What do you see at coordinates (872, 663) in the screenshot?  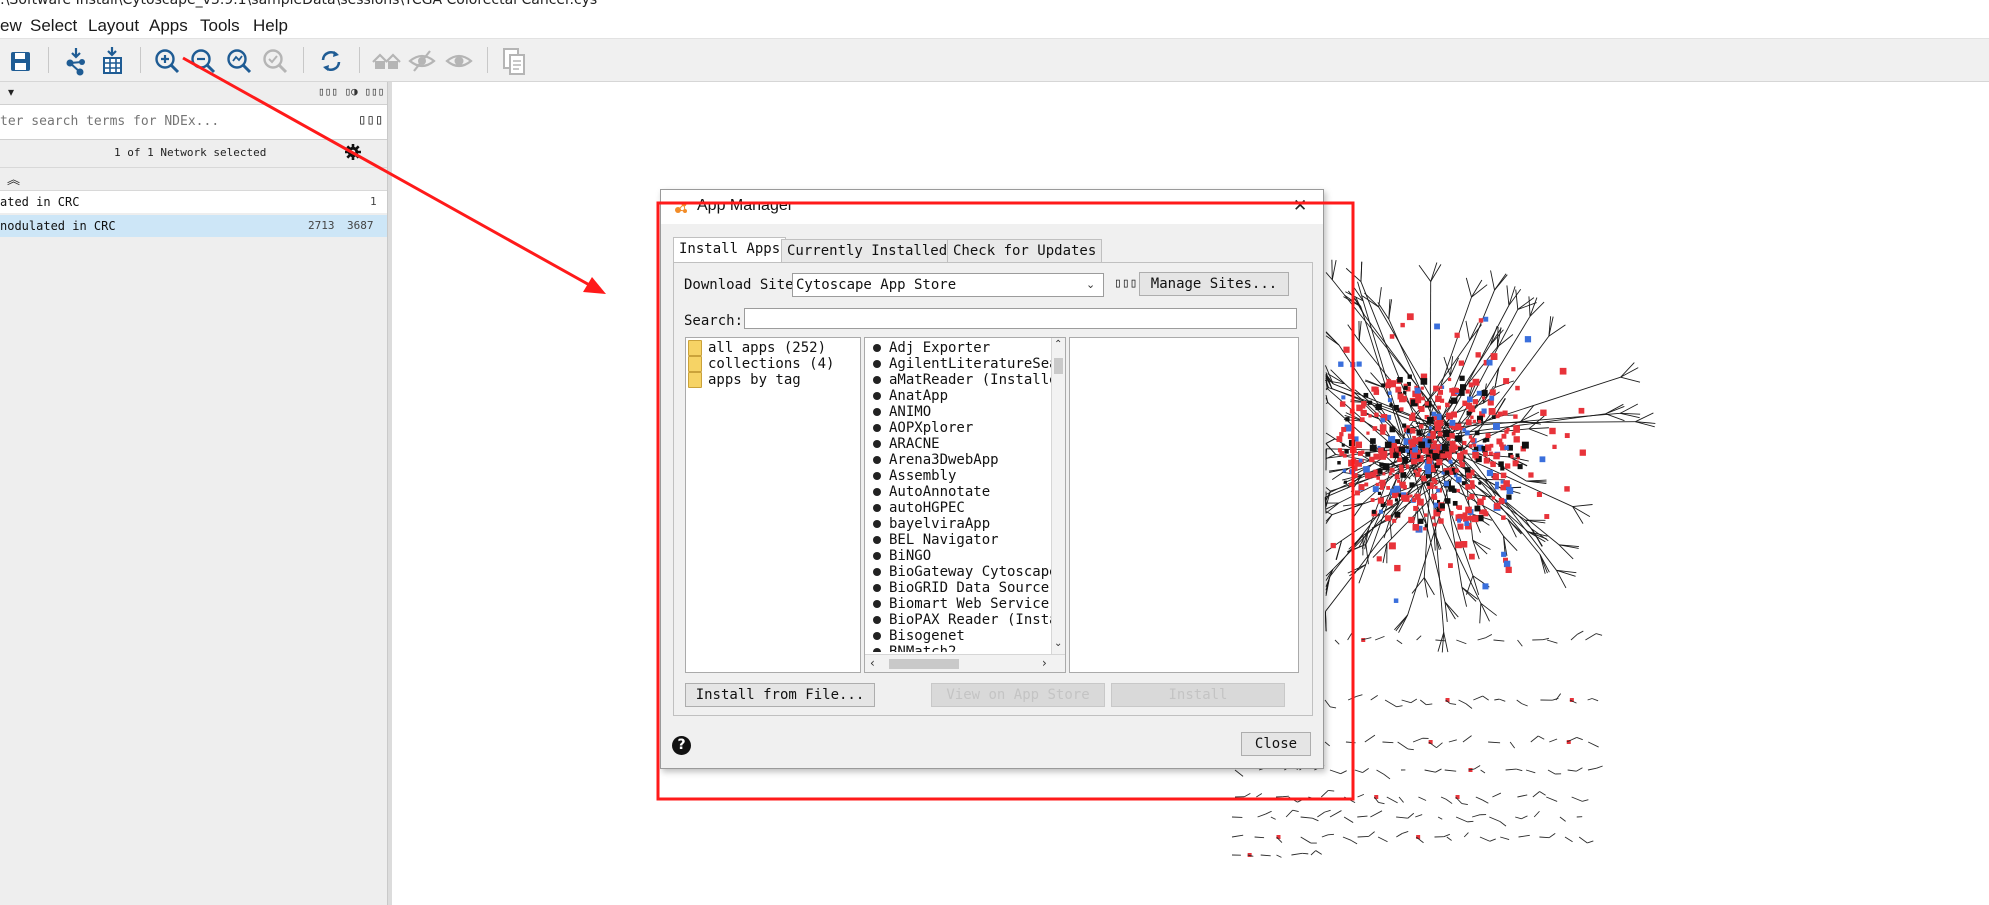 I see `scroll-left-icon: ‹` at bounding box center [872, 663].